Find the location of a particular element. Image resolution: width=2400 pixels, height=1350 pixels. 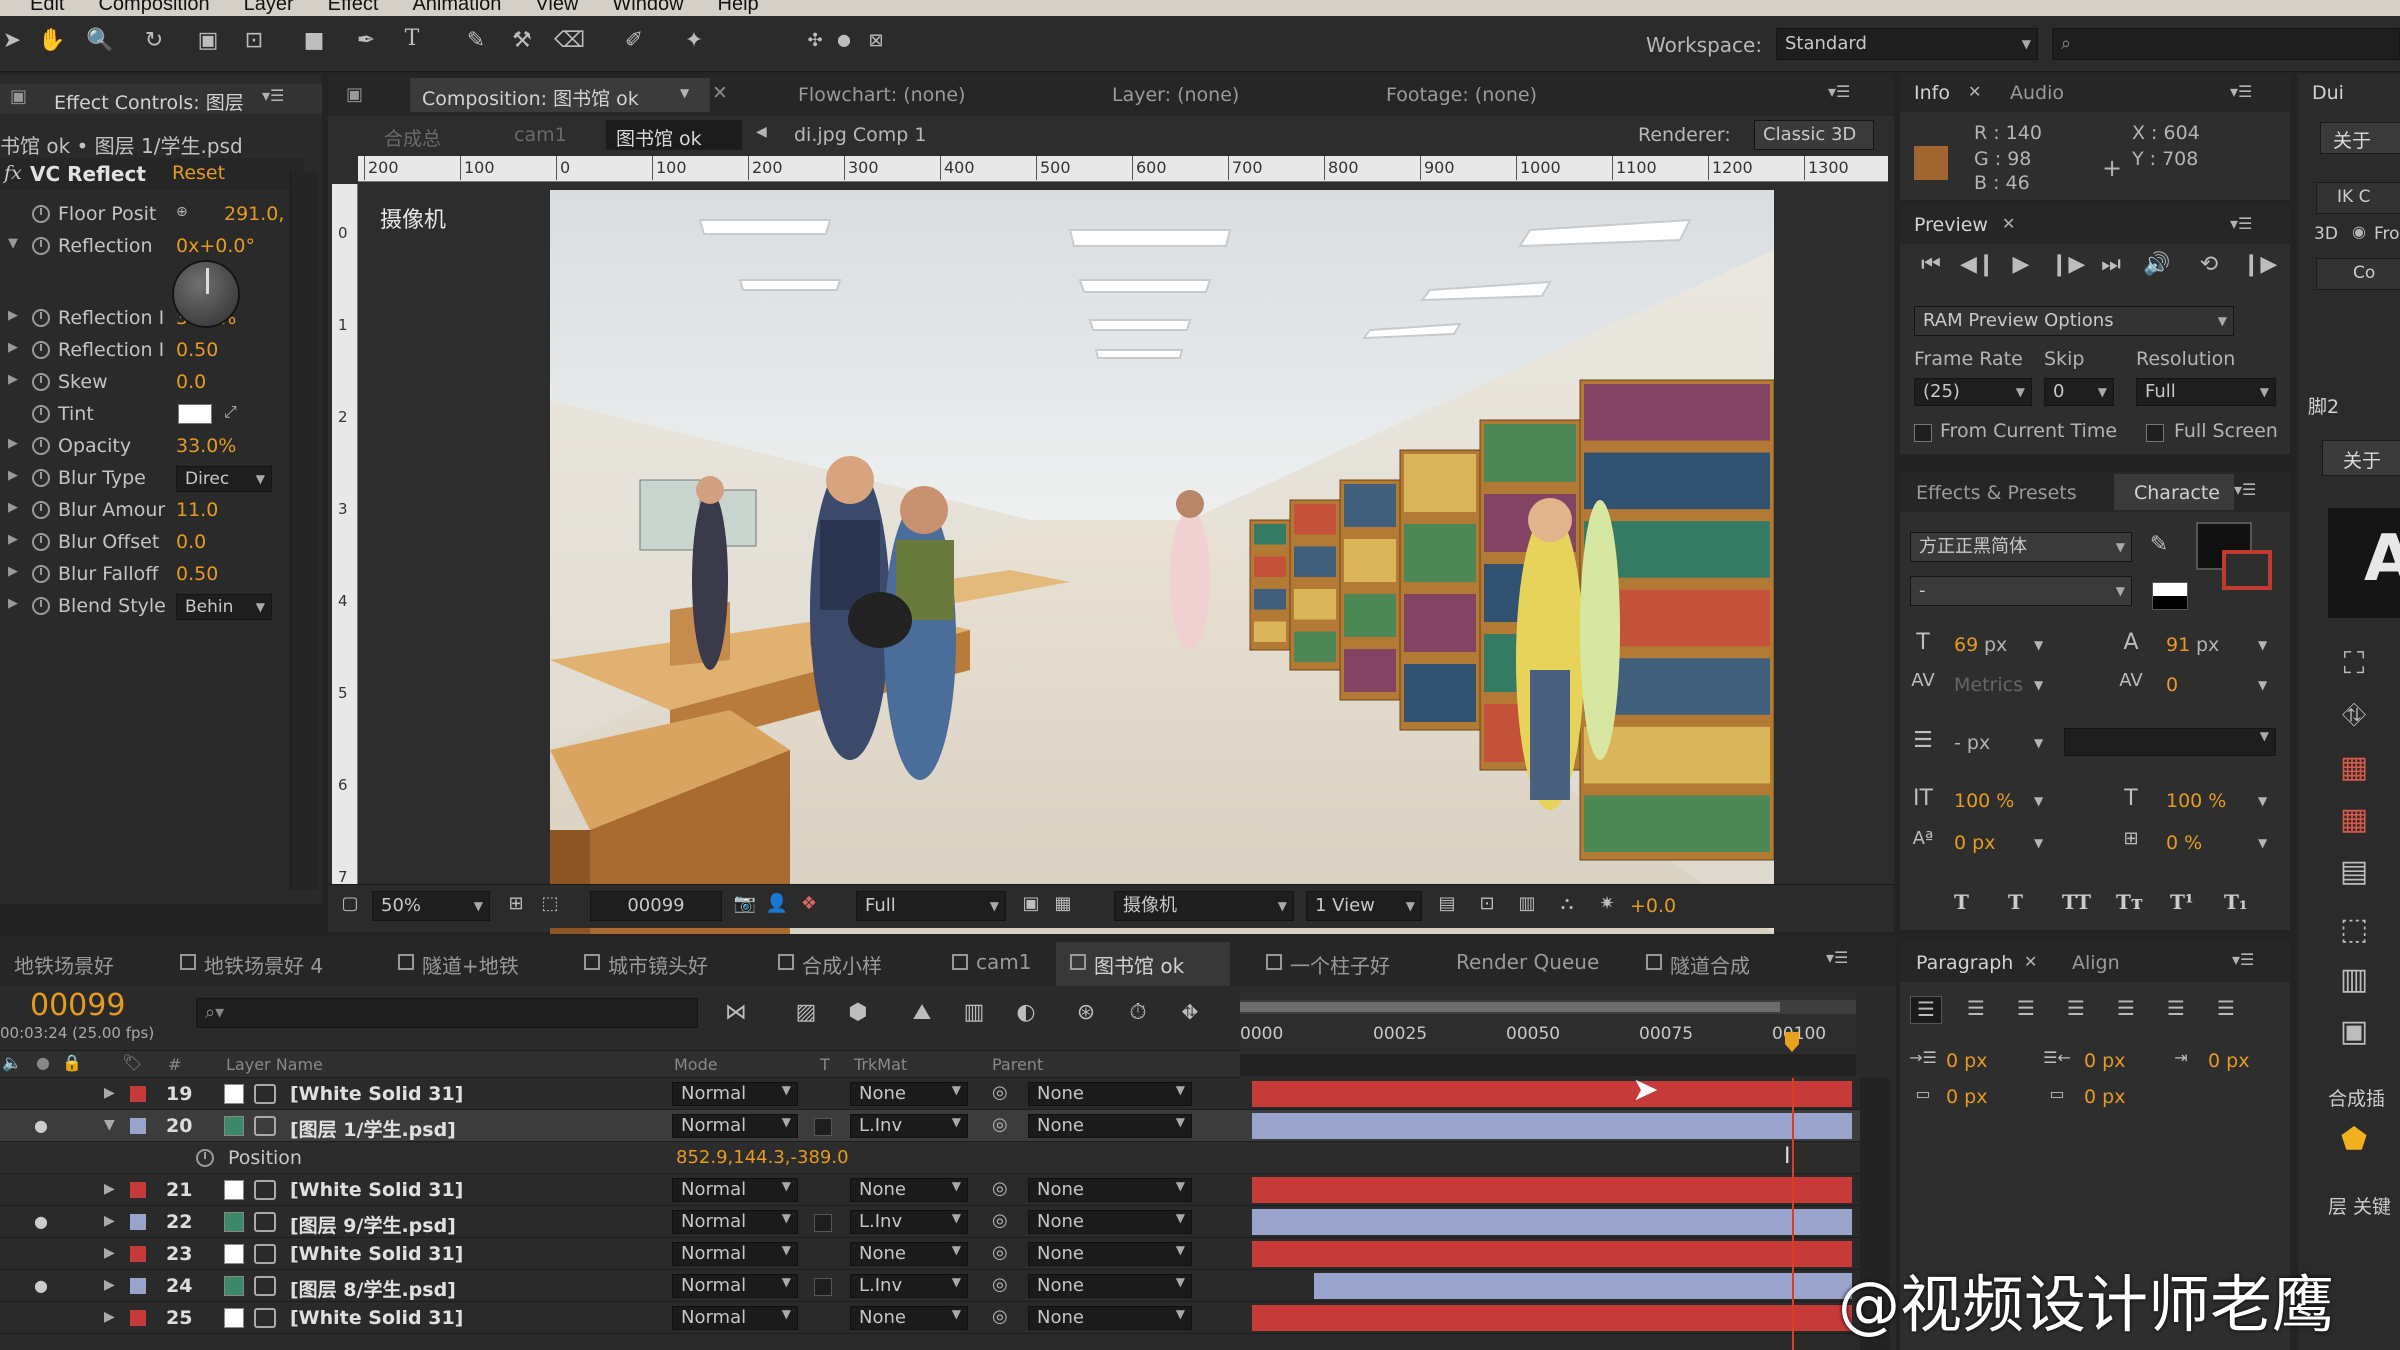

workspace-dropdown: Standard is located at coordinates (1907, 44).